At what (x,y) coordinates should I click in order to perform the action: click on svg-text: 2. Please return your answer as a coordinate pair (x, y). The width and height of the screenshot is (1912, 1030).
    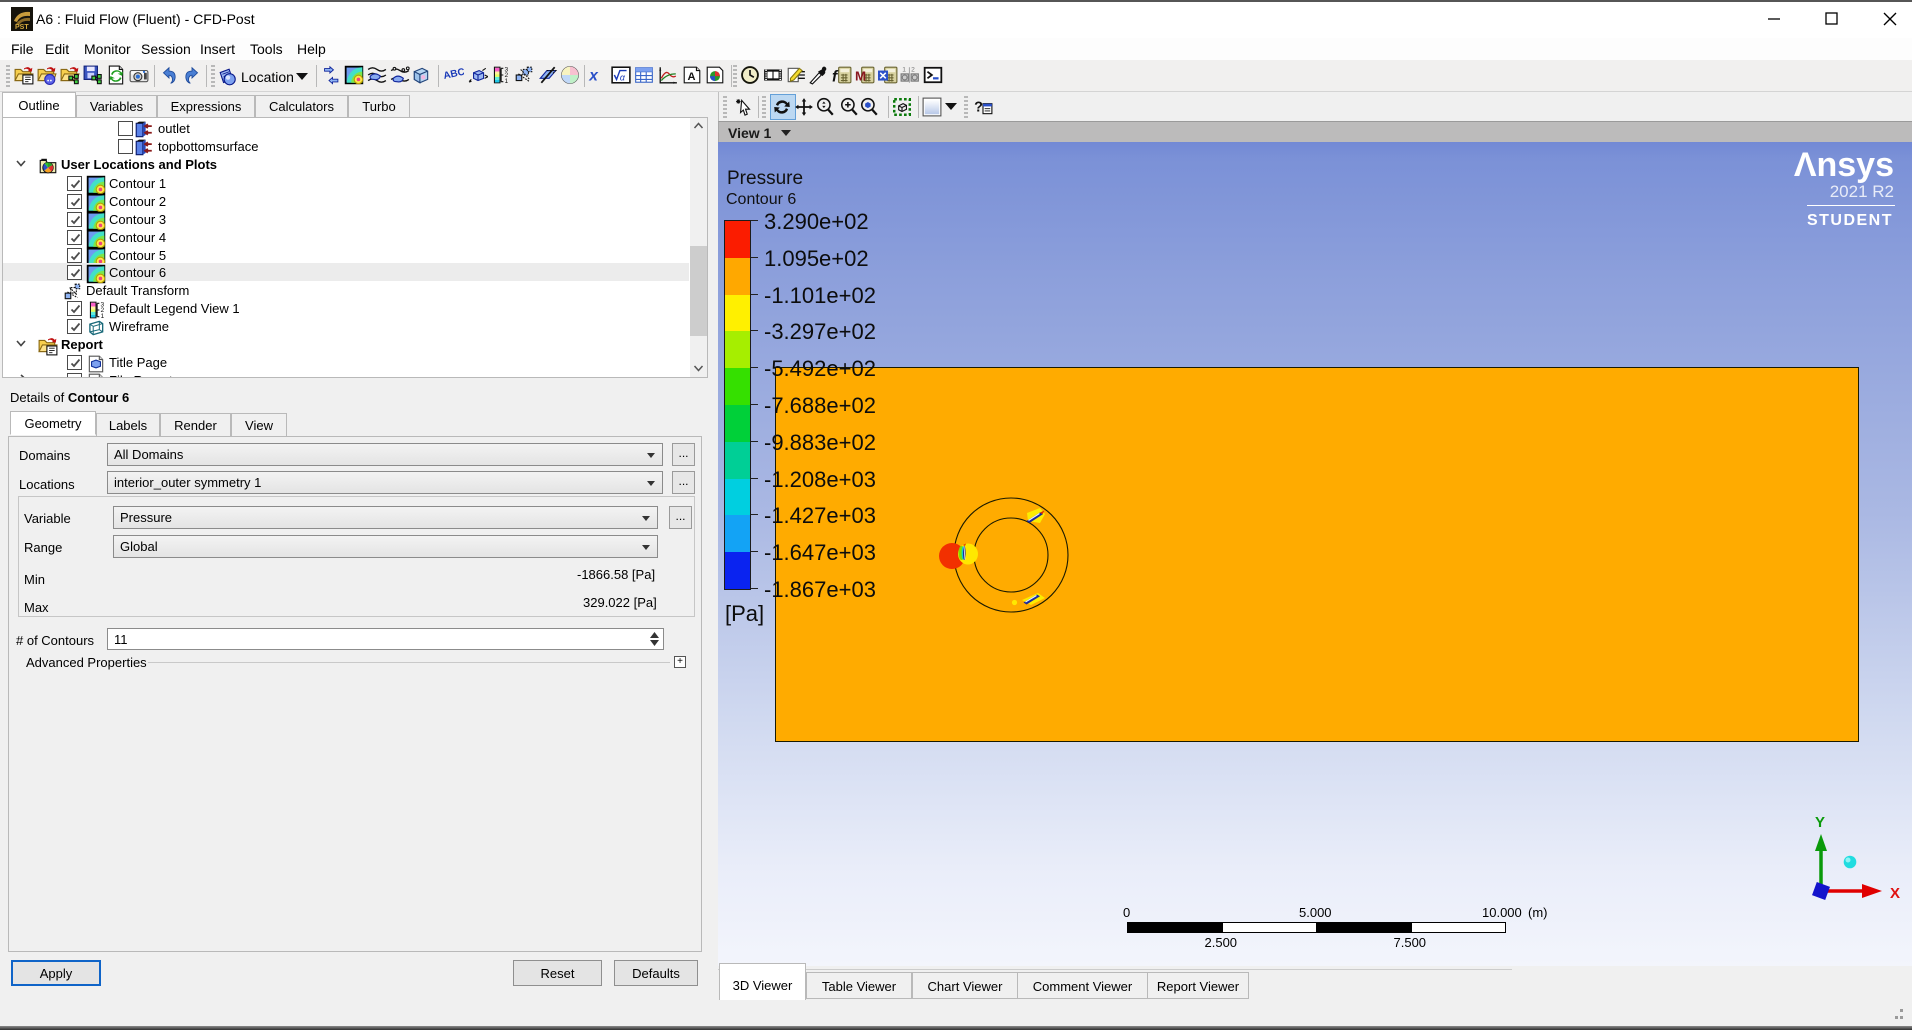
    Looking at the image, I should click on (913, 70).